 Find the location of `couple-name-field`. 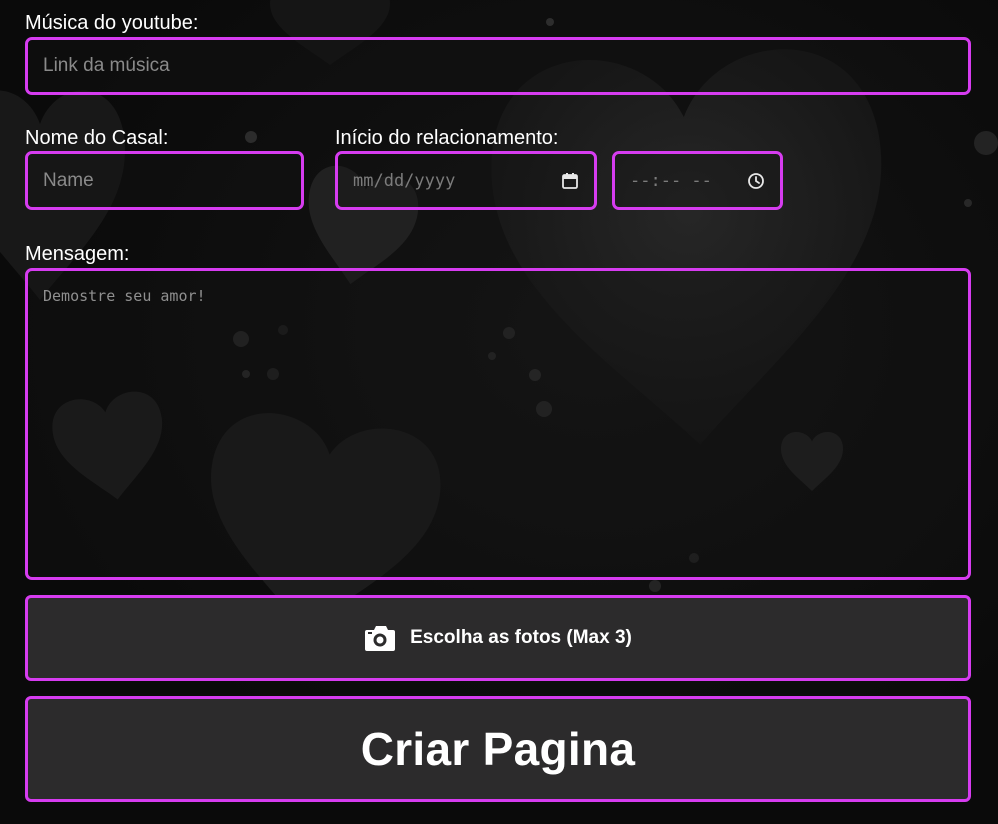

couple-name-field is located at coordinates (164, 180).